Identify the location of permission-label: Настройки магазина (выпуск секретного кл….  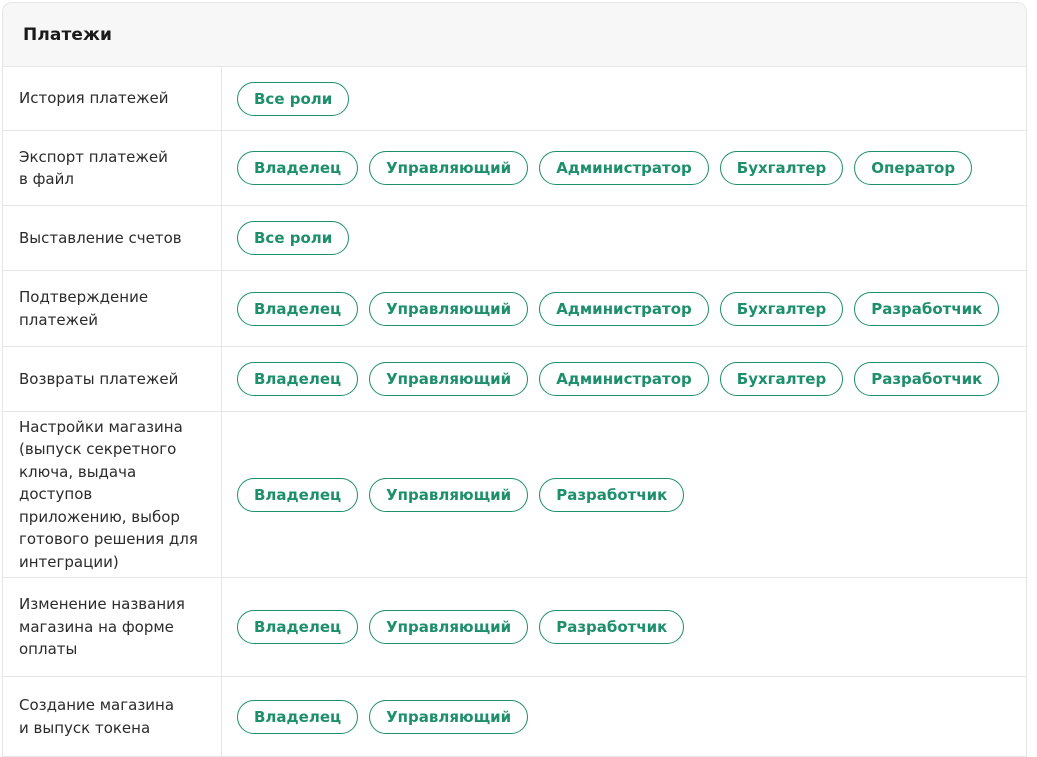
(108, 494).